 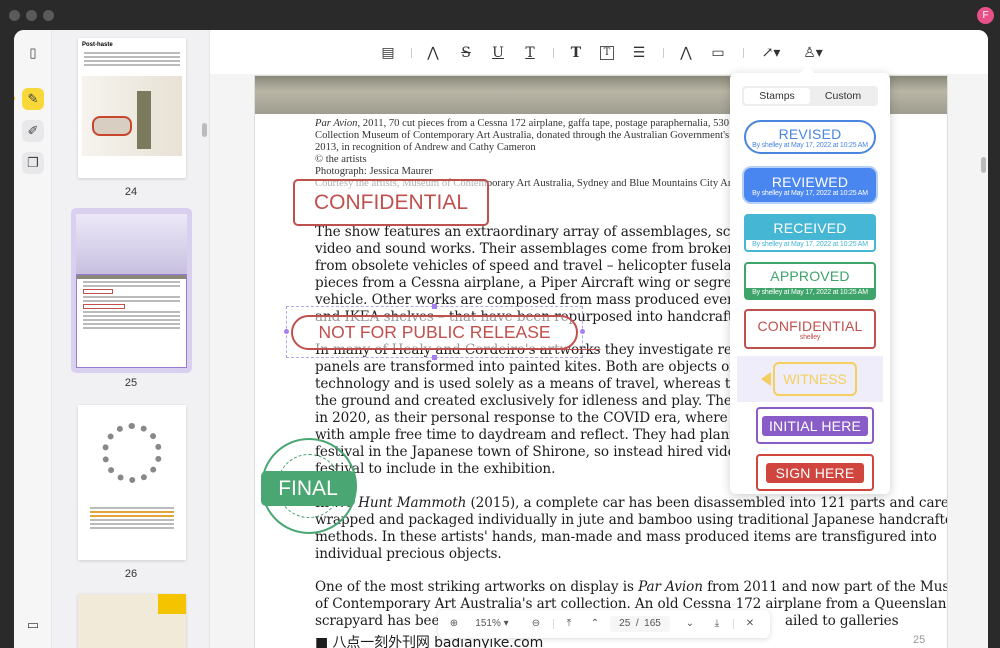 What do you see at coordinates (599, 52) in the screenshot?
I see `annotation-toolbar: ▤ ⋀ S U T T T ☰ ⋀ ▭ ↗▾ ♙▾` at bounding box center [599, 52].